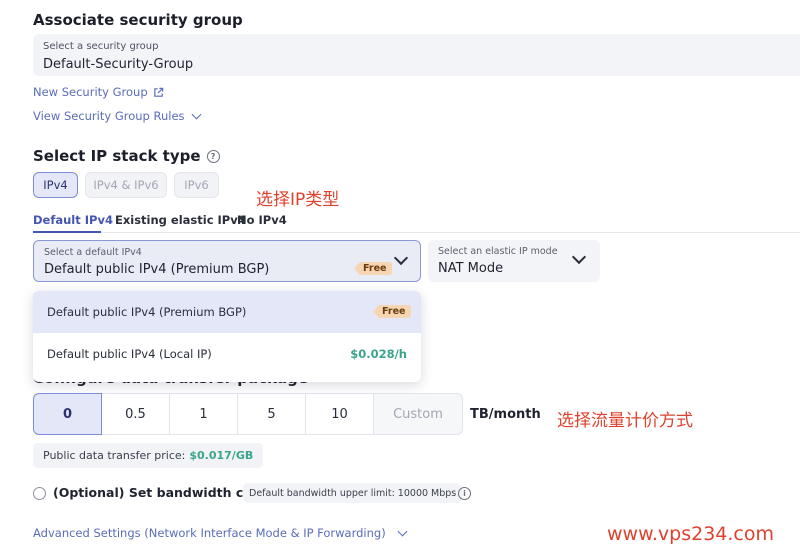 The image size is (800, 553). I want to click on transfer-price-pill: Public data transfer price: $0.017/GB, so click(148, 455).